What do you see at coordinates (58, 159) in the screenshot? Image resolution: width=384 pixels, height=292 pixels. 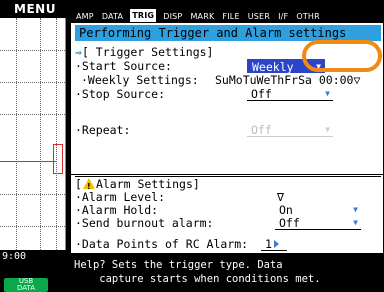 I see `trace-marker` at bounding box center [58, 159].